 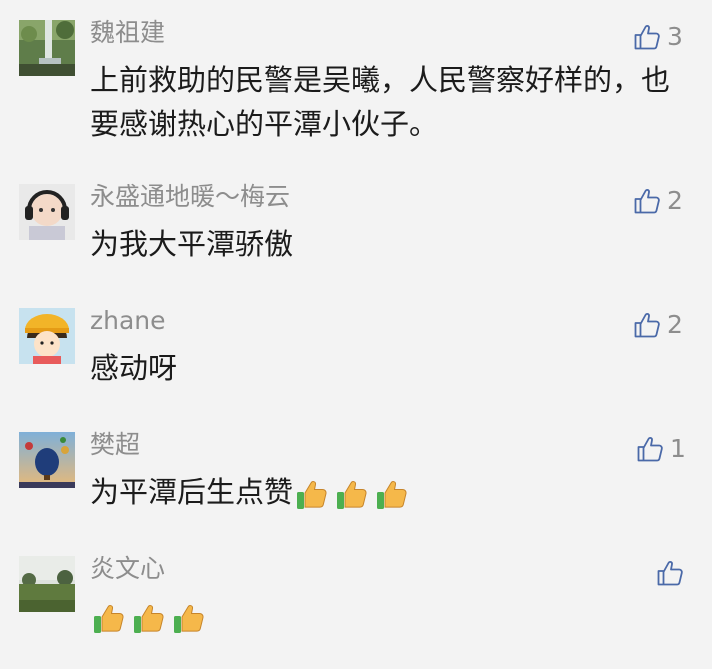 What do you see at coordinates (675, 36) in the screenshot?
I see `like-count: 3` at bounding box center [675, 36].